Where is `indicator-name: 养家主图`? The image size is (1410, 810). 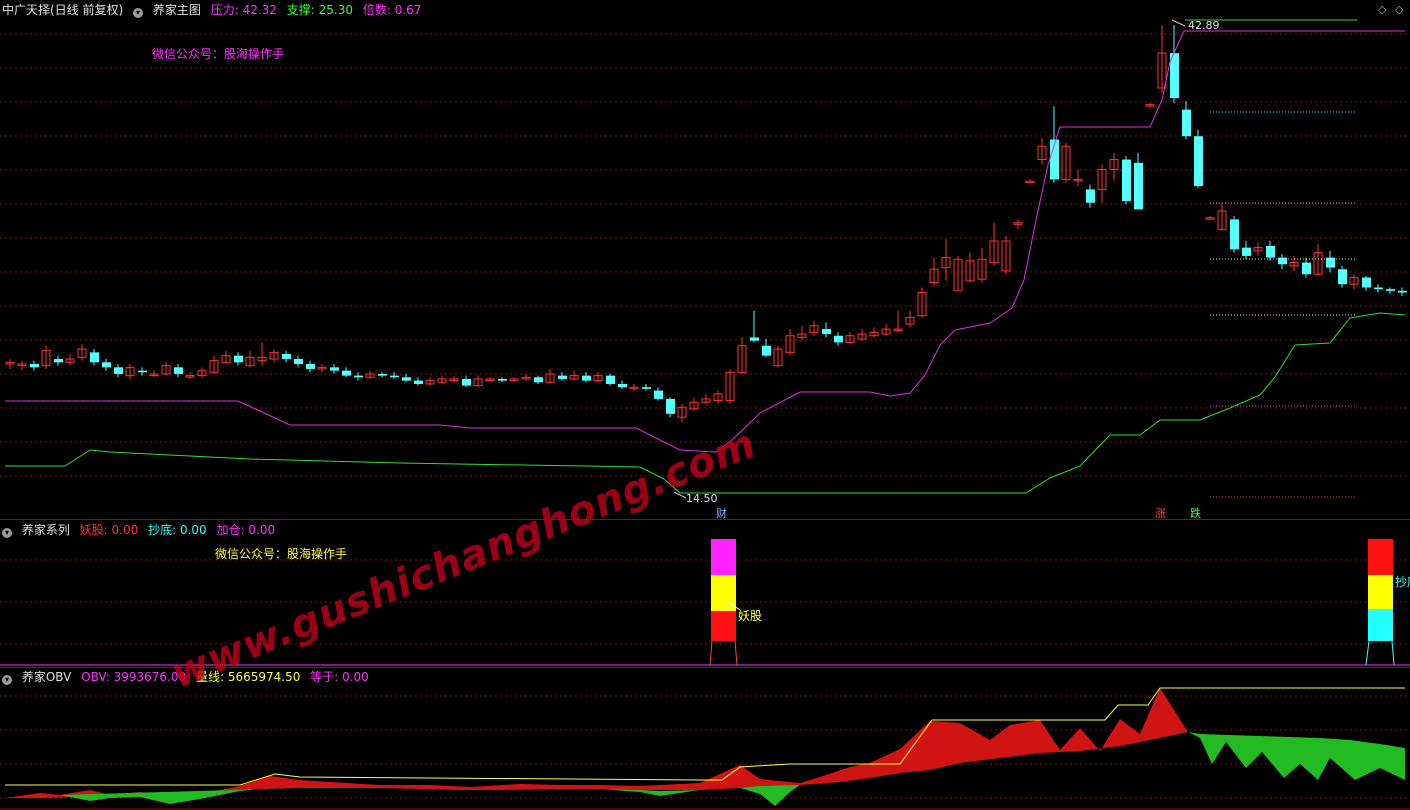 indicator-name: 养家主图 is located at coordinates (177, 10).